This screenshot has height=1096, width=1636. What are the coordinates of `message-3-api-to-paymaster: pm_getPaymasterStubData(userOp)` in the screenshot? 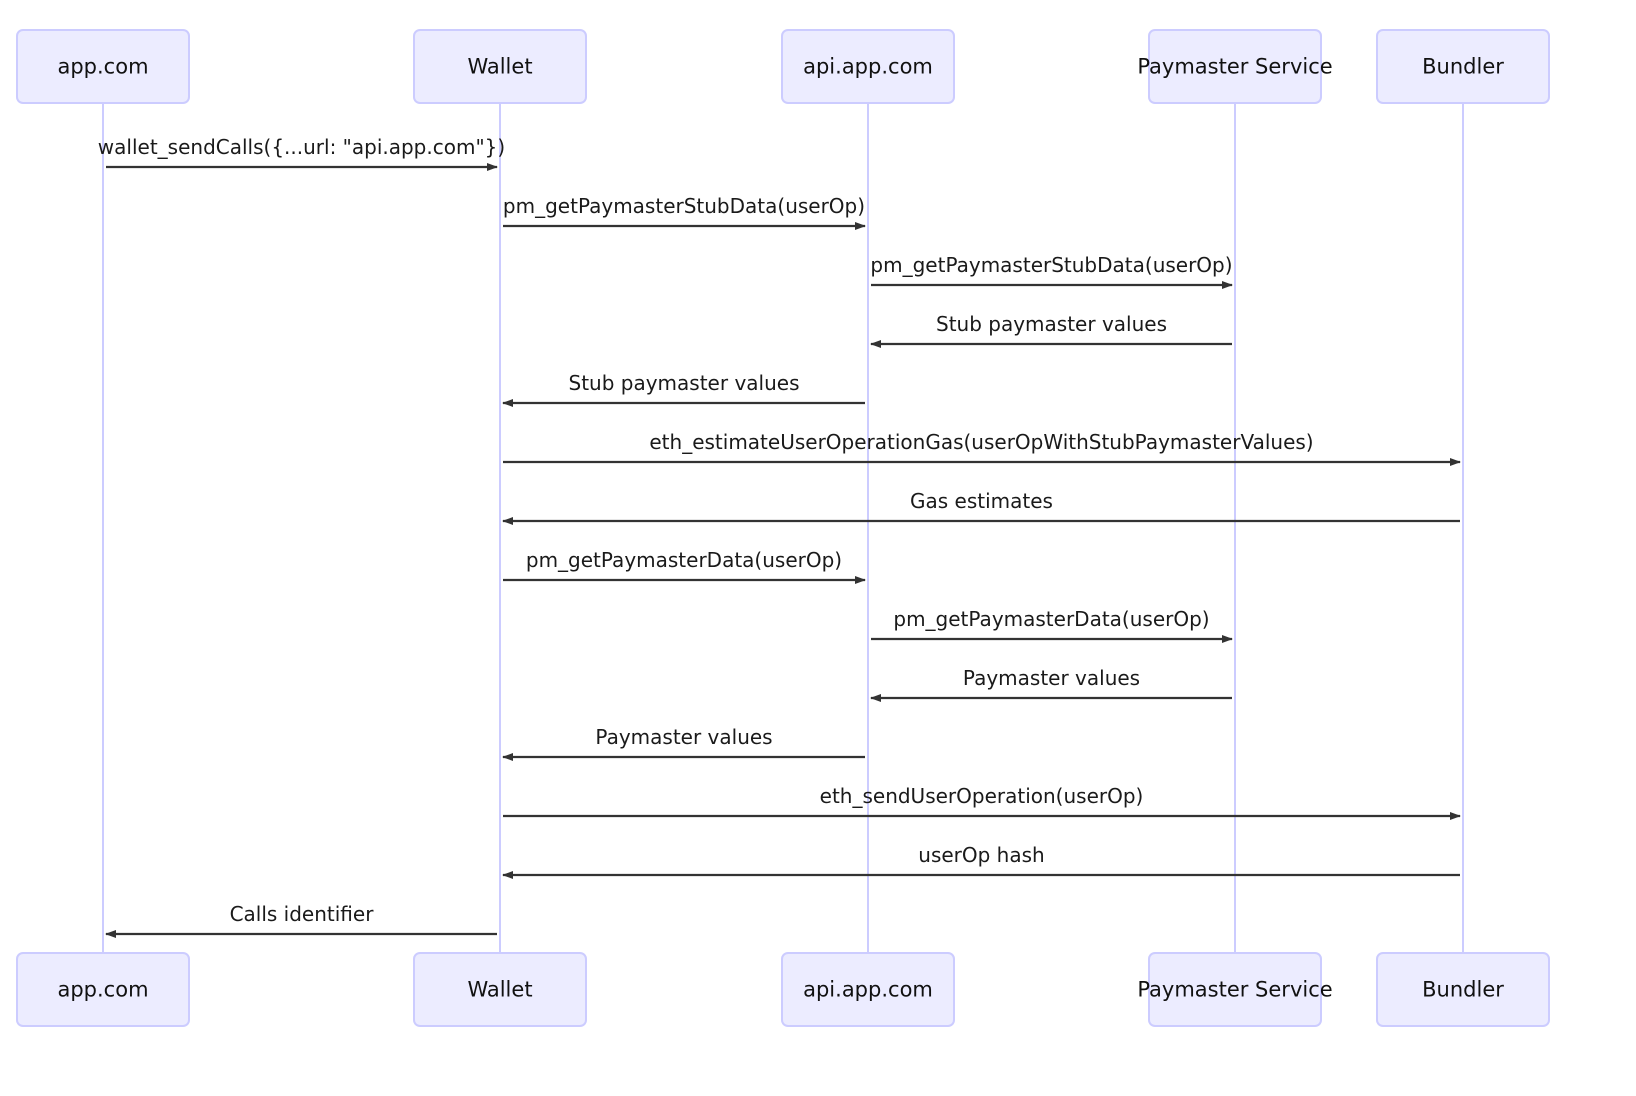 It's located at (1051, 271).